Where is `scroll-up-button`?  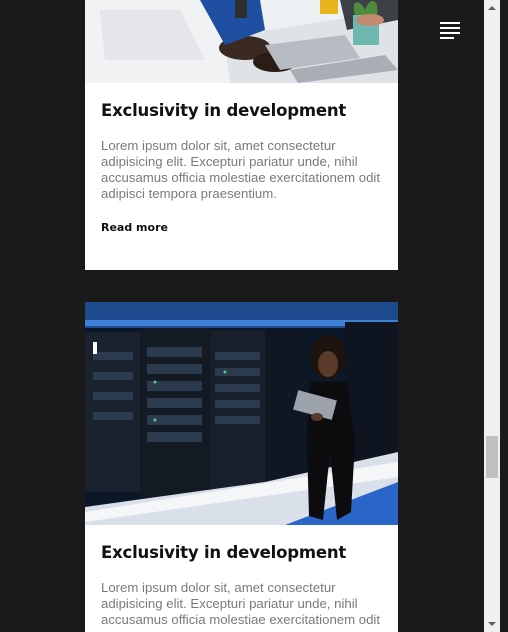
scroll-up-button is located at coordinates (492, 8).